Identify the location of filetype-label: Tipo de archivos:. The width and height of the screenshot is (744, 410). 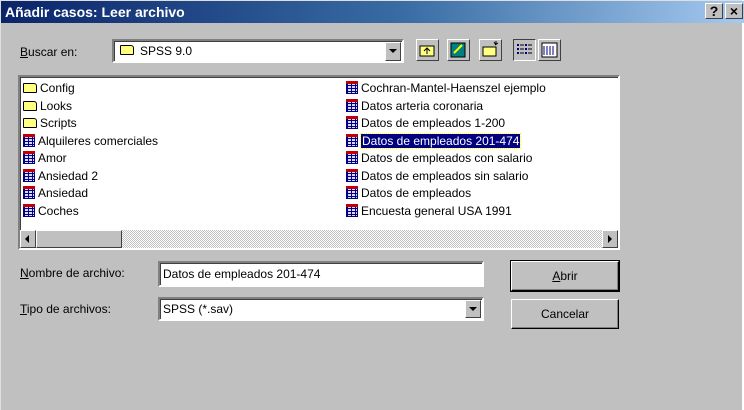
(65, 309).